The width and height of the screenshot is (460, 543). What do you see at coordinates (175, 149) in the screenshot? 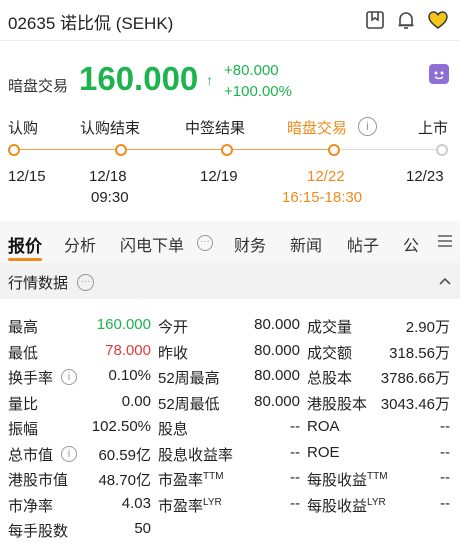
I see `timeline-progress` at bounding box center [175, 149].